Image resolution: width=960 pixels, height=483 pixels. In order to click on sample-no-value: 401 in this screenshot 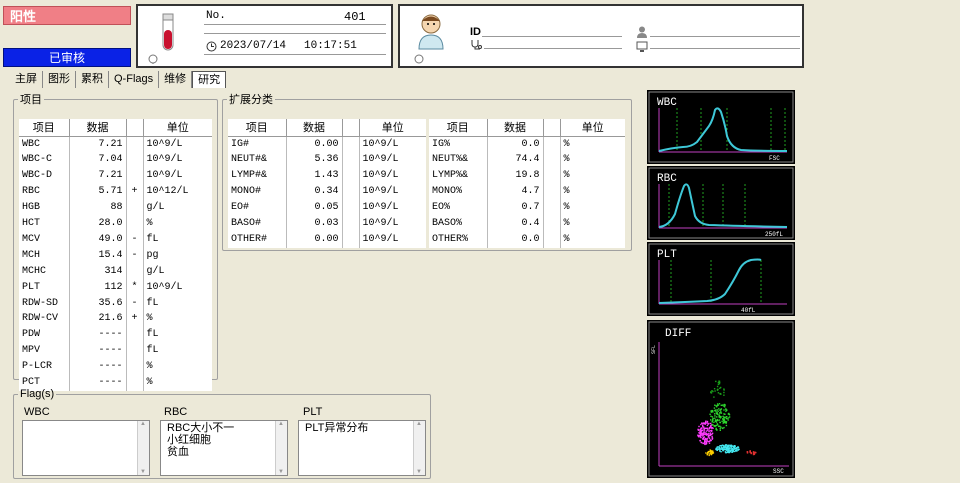, I will do `click(355, 17)`.